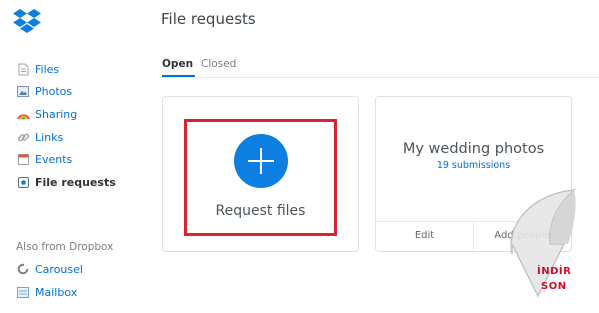 The height and width of the screenshot is (313, 599). I want to click on sidebar-item-mailbox: Mailbox, so click(46, 292).